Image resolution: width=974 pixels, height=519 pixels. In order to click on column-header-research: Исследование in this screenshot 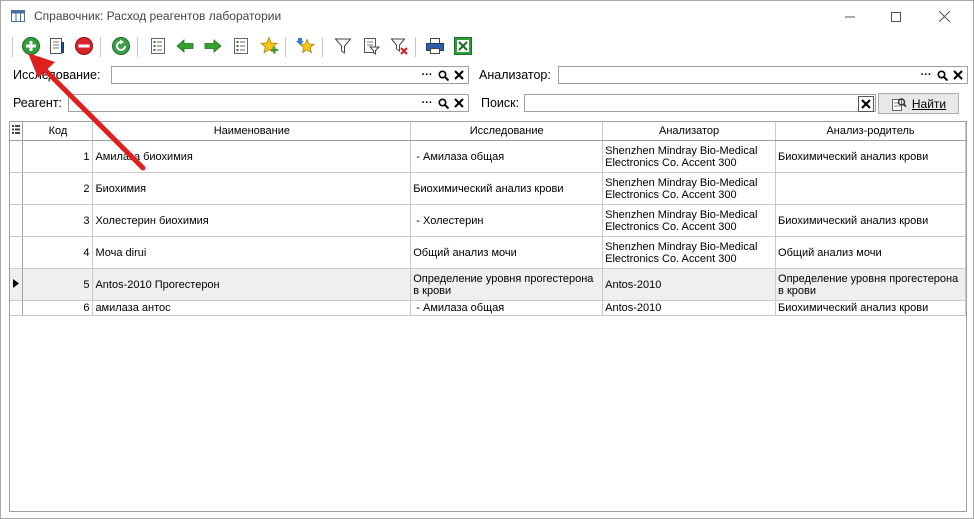, I will do `click(507, 131)`.